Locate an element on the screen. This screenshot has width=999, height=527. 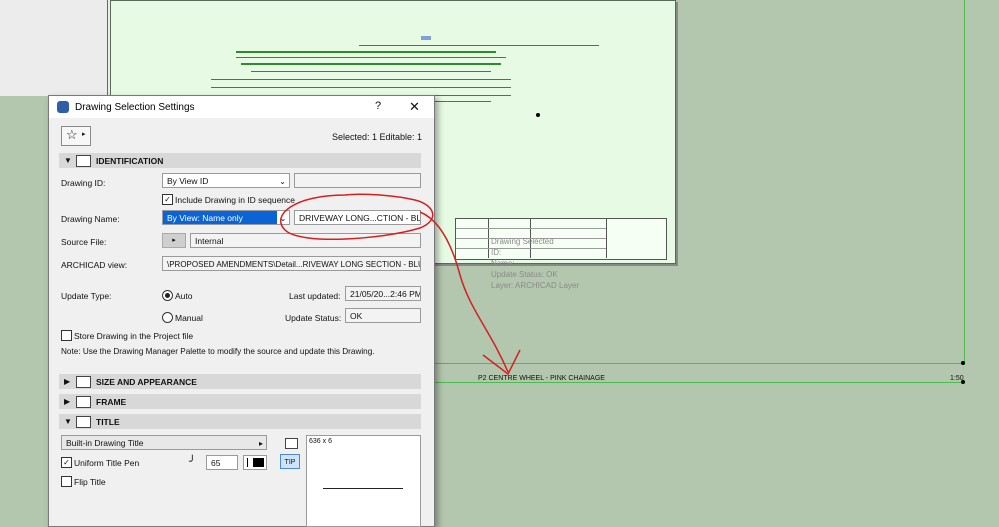
last-updated-label: Last updated: is located at coordinates (315, 296).